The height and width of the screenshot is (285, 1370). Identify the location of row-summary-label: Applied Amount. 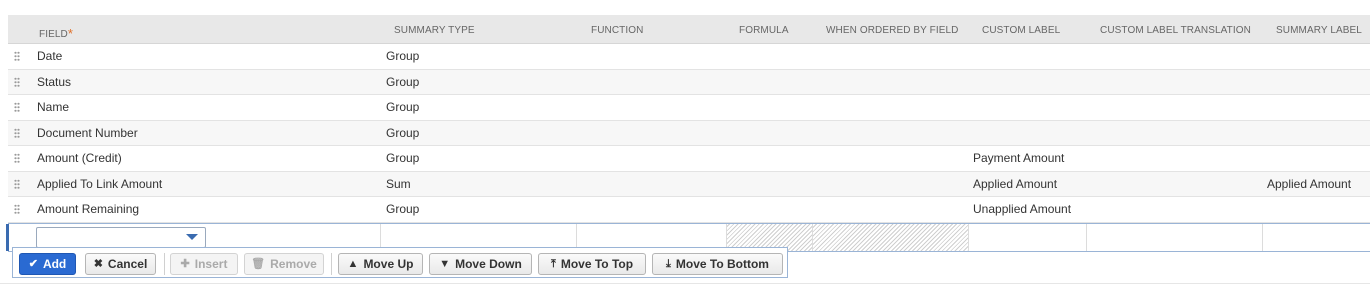
(1309, 183).